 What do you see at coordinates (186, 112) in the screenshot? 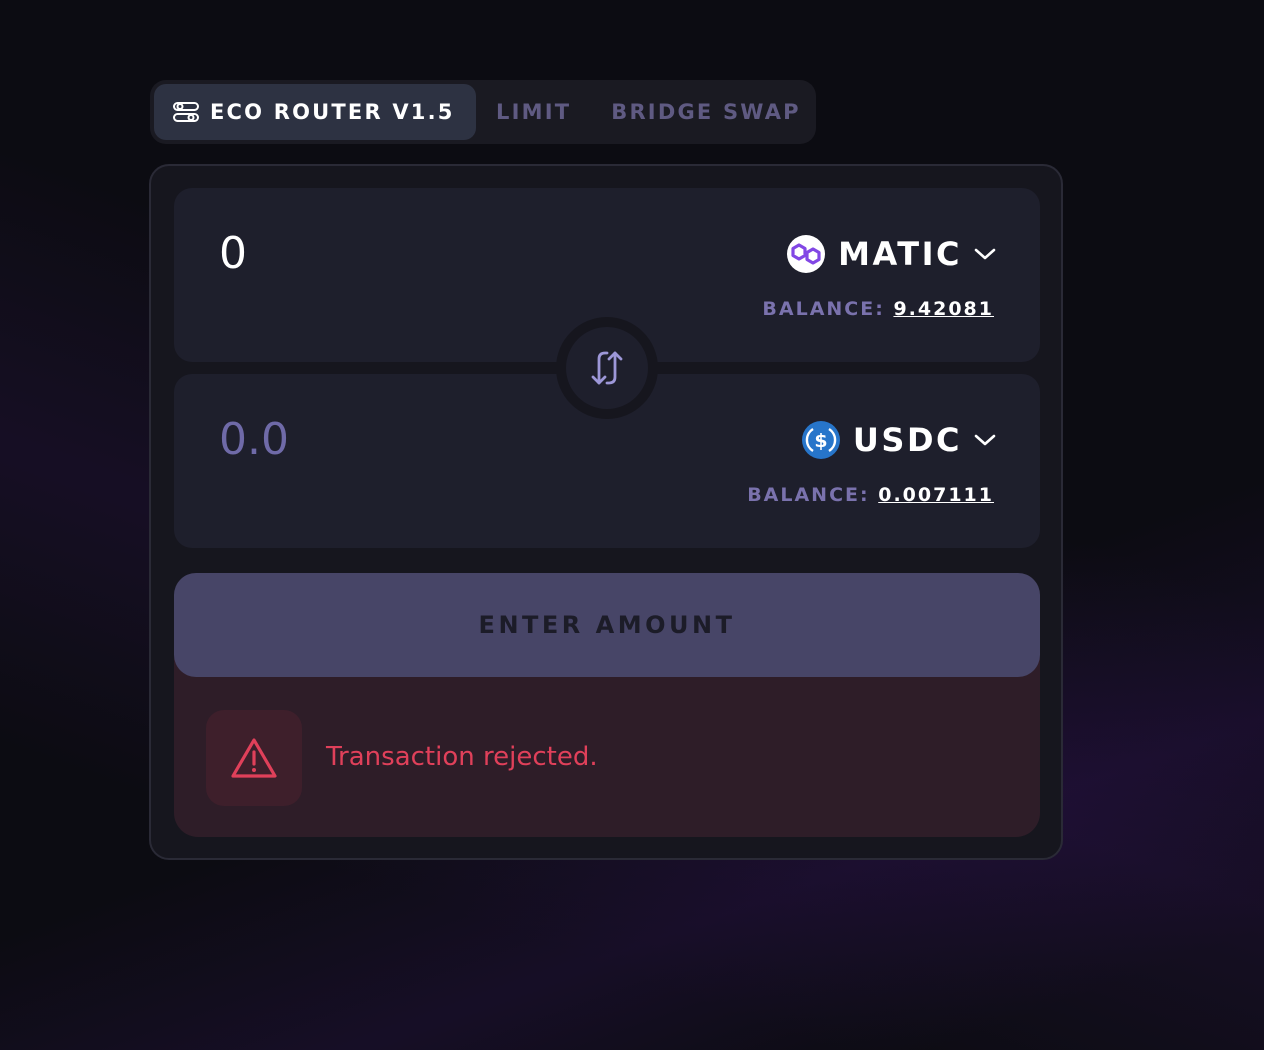
I see `route-settings-icon` at bounding box center [186, 112].